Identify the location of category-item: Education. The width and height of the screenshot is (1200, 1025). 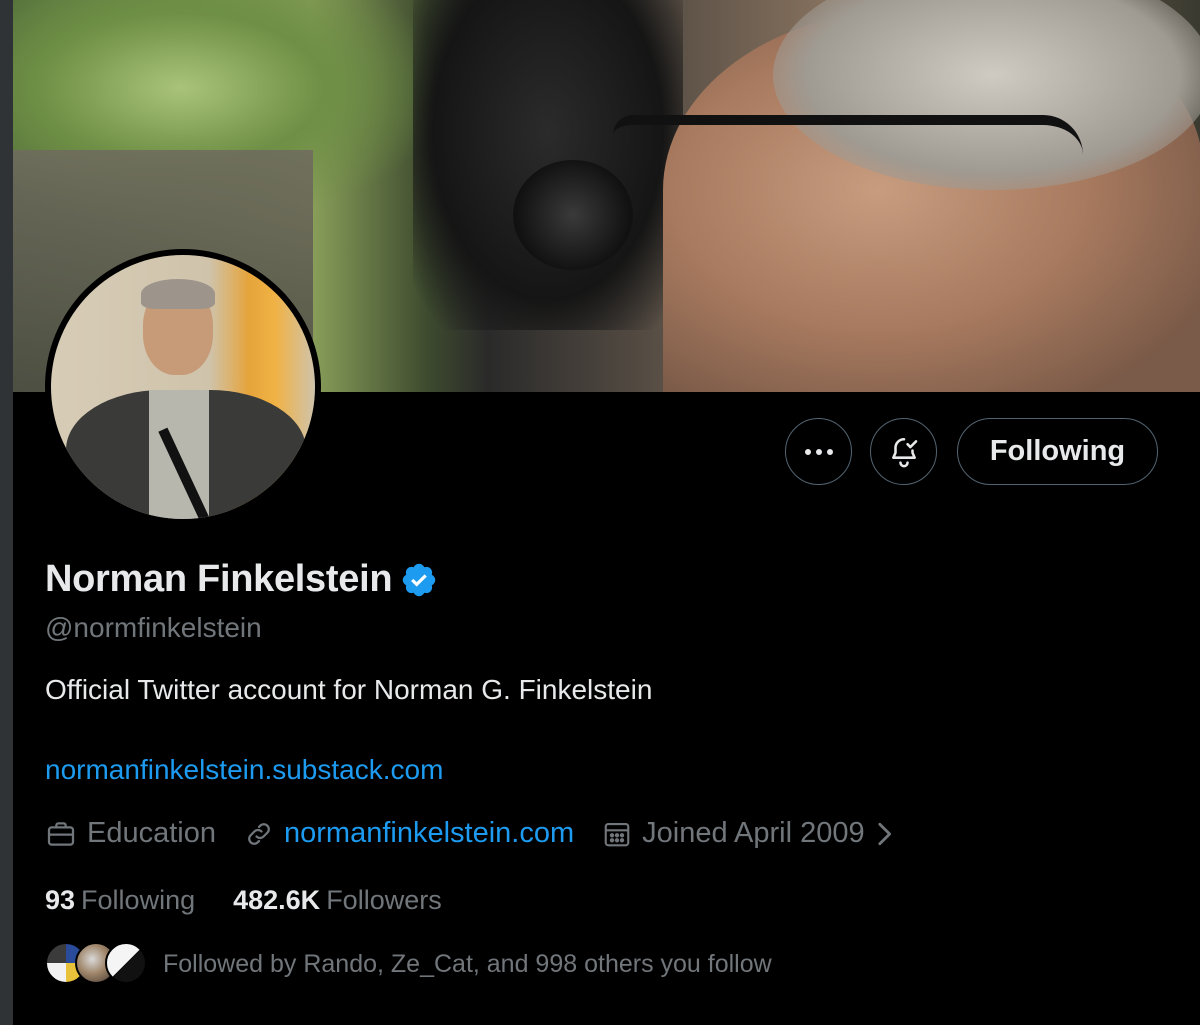
(130, 833).